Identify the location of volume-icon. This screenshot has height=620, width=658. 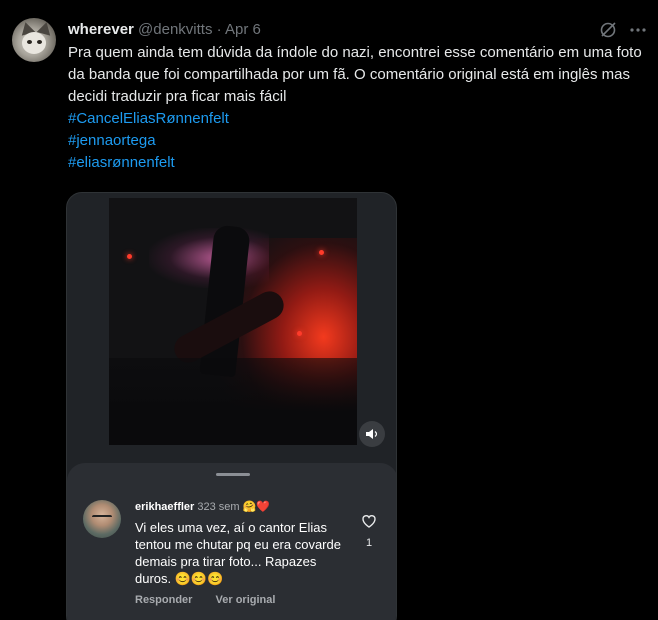
(372, 434).